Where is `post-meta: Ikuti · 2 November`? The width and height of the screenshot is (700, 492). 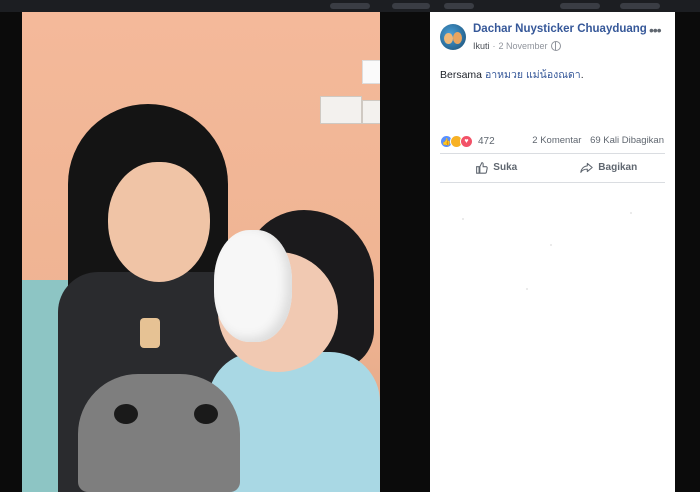
post-meta: Ikuti · 2 November is located at coordinates (517, 46).